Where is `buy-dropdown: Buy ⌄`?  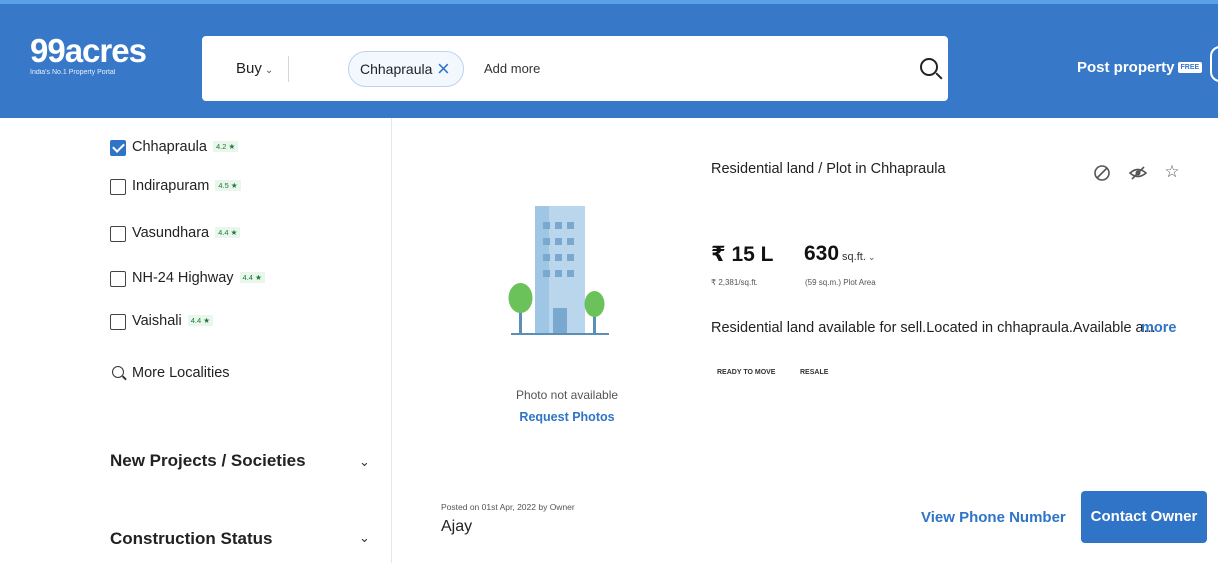
buy-dropdown: Buy ⌄ is located at coordinates (254, 68).